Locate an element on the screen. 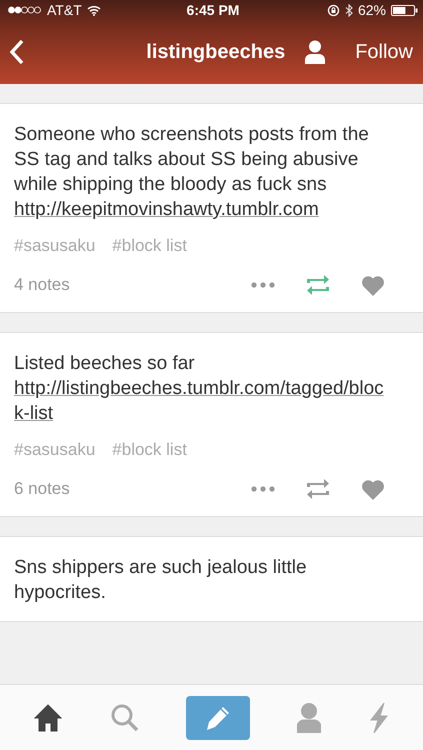 The height and width of the screenshot is (750, 423). search-icon is located at coordinates (125, 717).